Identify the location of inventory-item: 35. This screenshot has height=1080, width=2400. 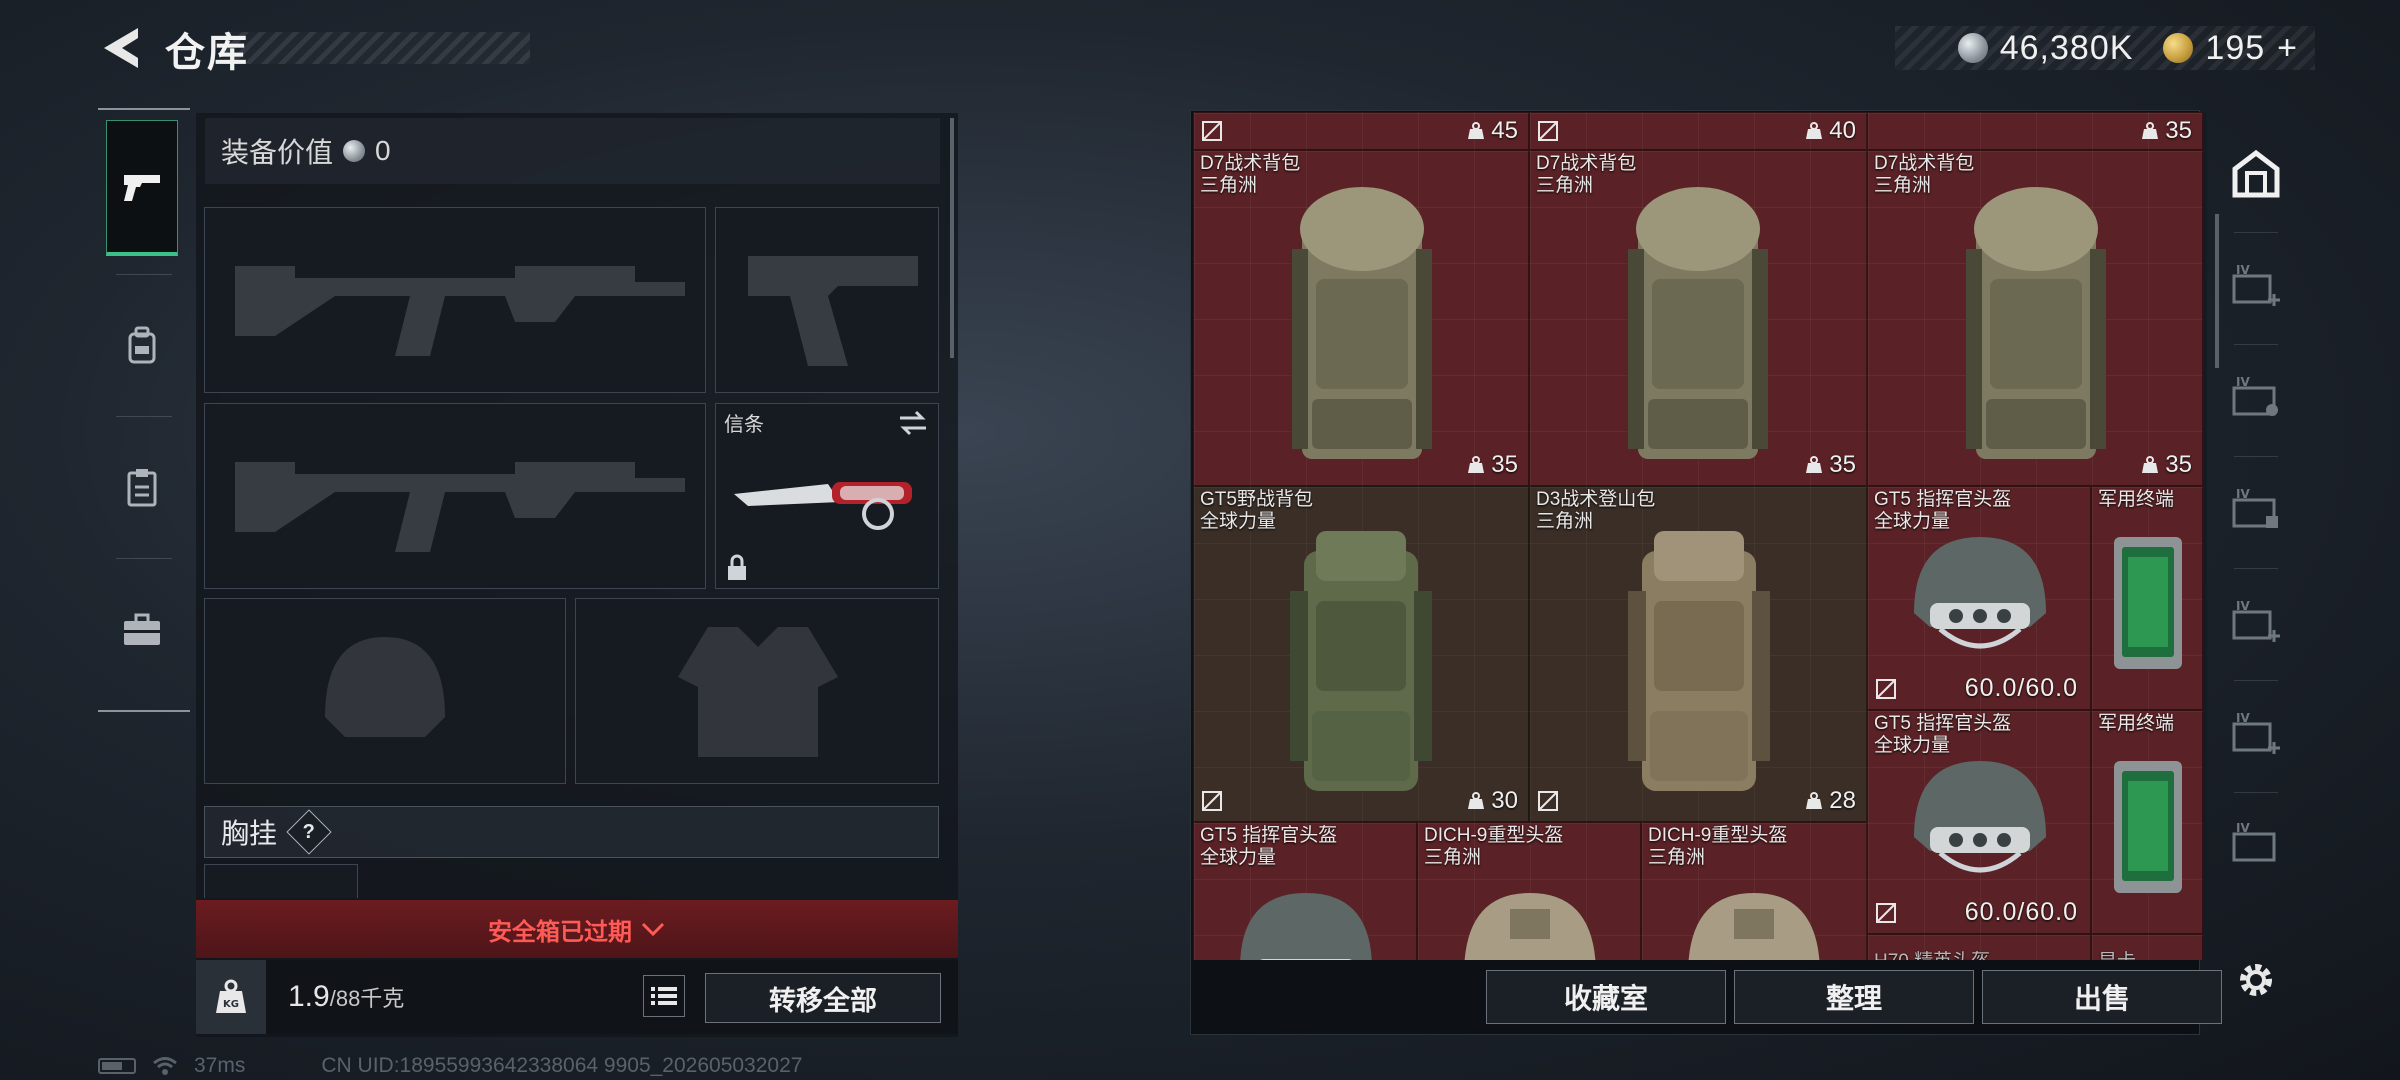
(2035, 131).